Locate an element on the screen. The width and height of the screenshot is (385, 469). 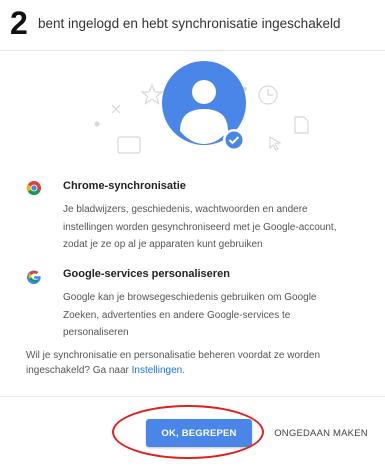
highlight-circle-annotation is located at coordinates (188, 432).